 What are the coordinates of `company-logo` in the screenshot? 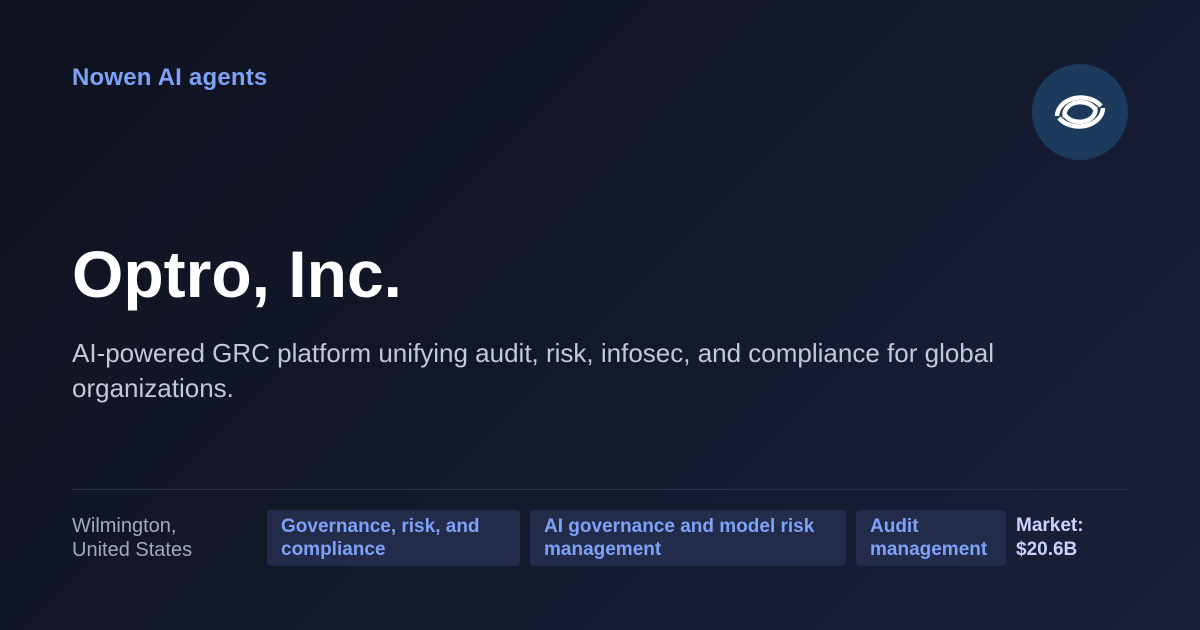 It's located at (1080, 112).